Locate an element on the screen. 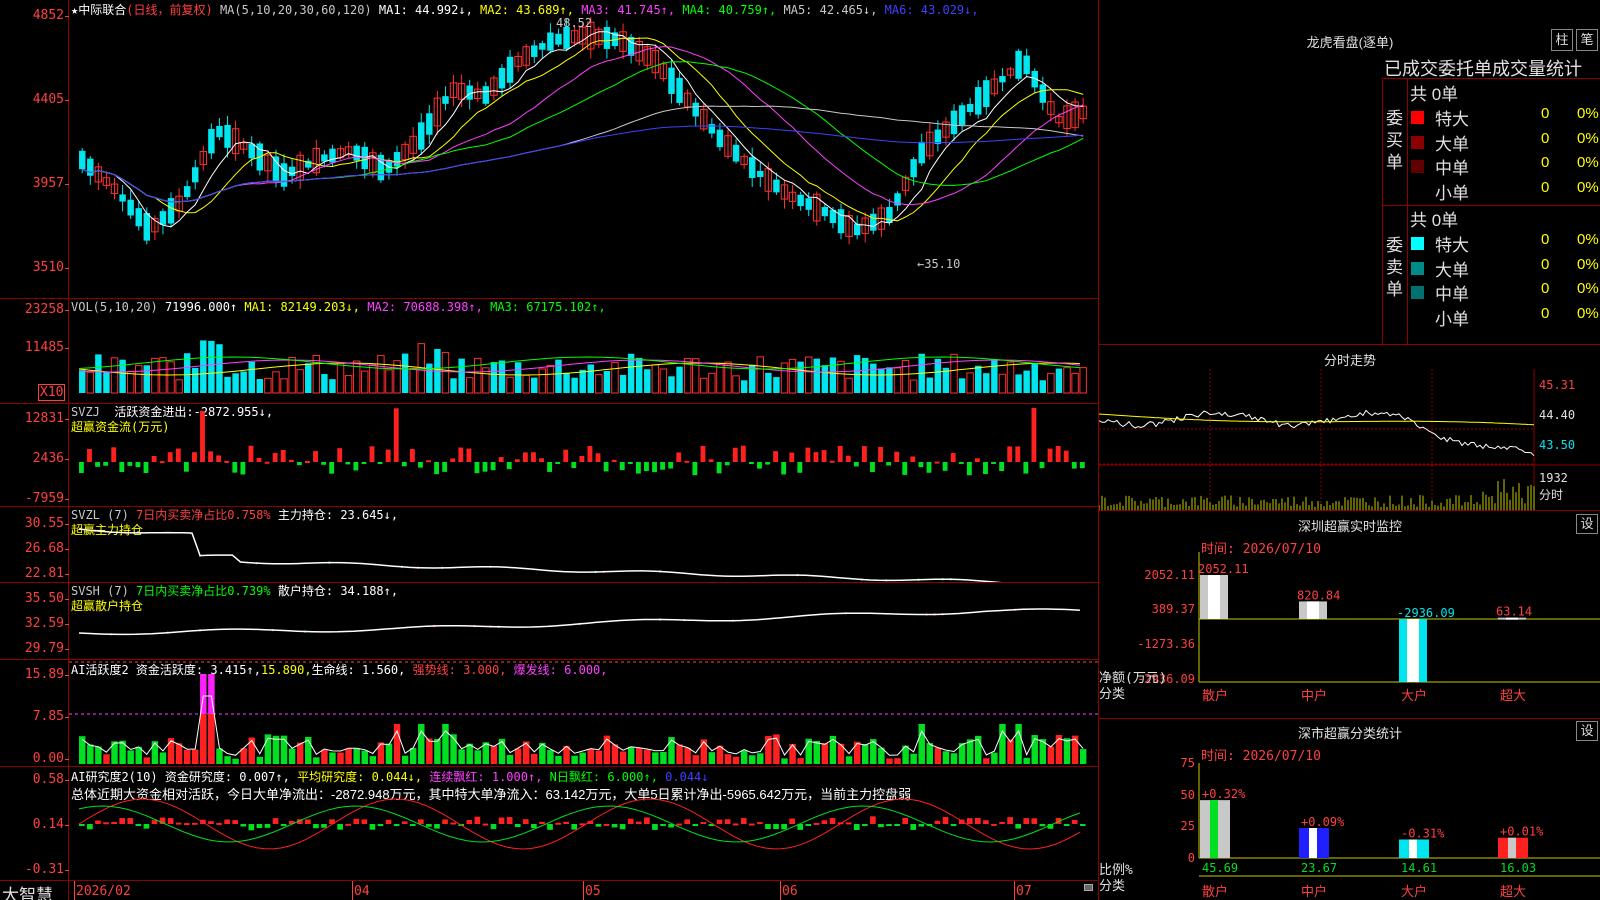 The width and height of the screenshot is (1600, 900). y-tick: 35.50 is located at coordinates (44, 598).